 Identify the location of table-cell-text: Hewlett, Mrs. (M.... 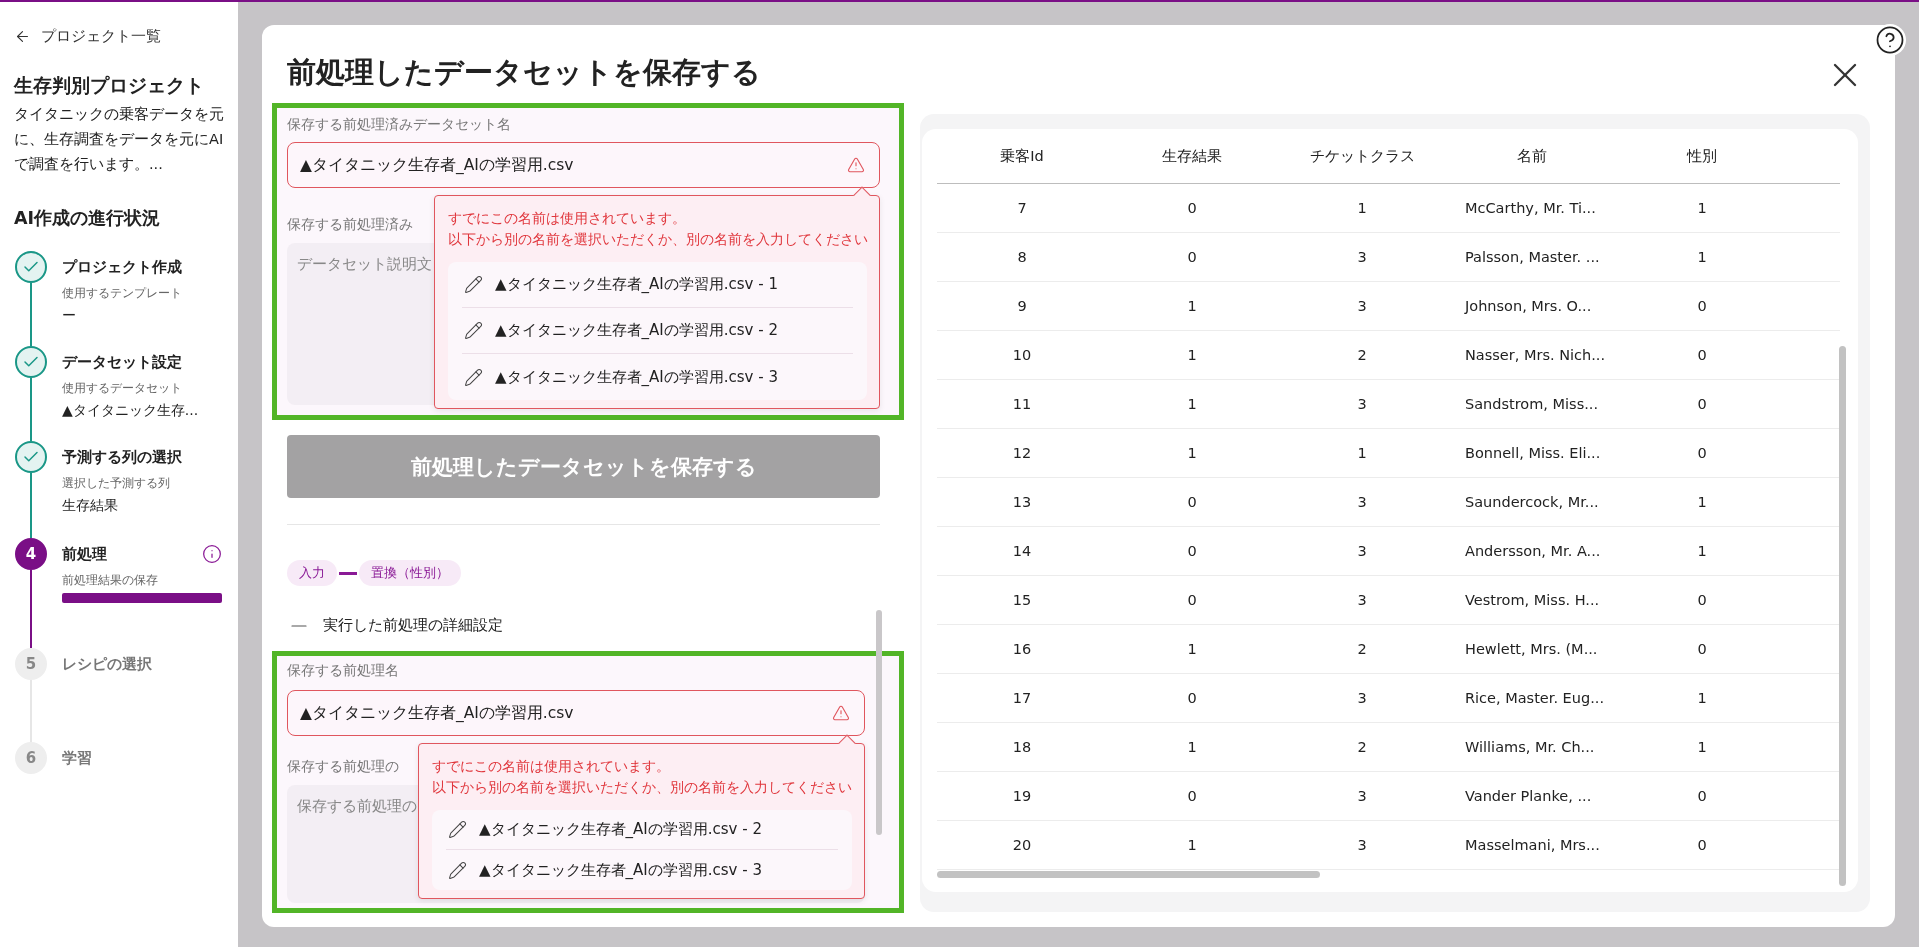
(1531, 649).